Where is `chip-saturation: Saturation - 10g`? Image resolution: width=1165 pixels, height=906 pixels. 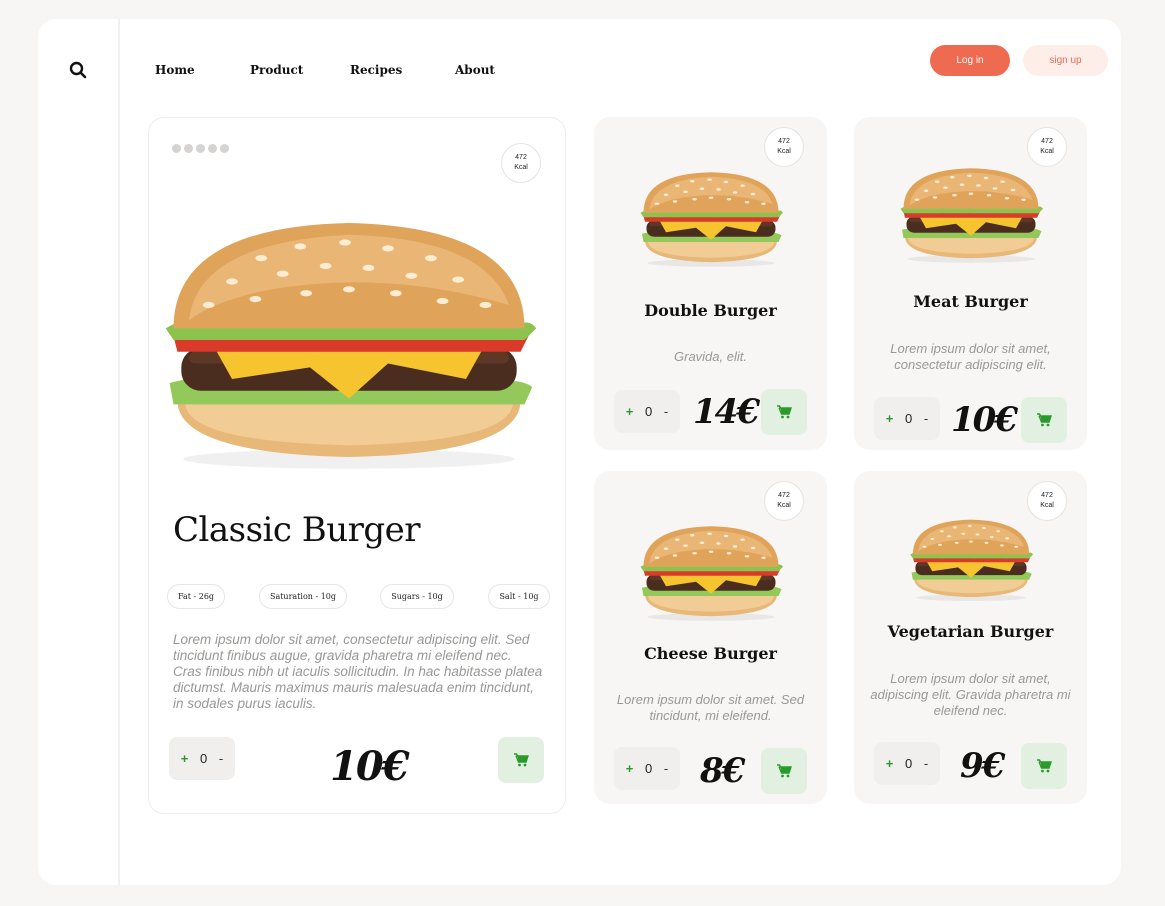
chip-saturation: Saturation - 10g is located at coordinates (303, 596).